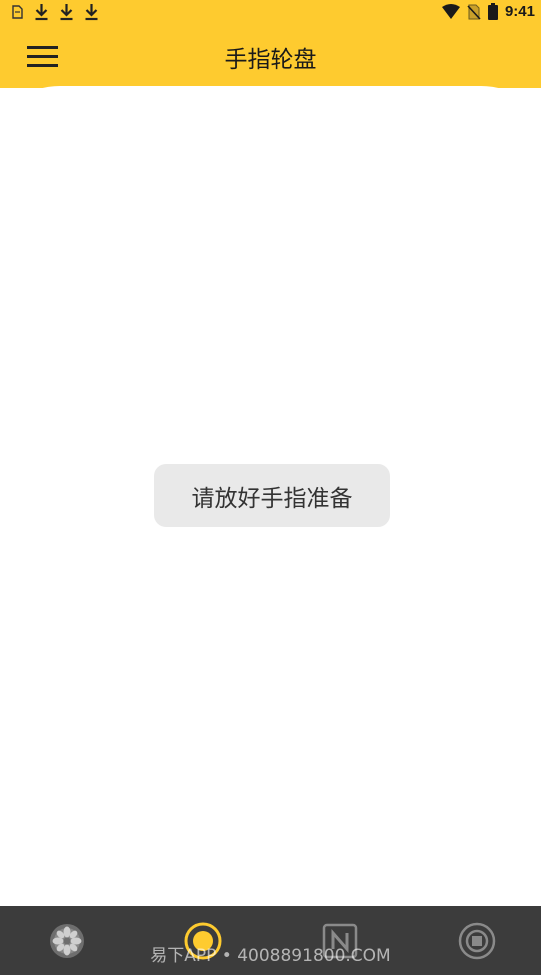 The height and width of the screenshot is (975, 541). I want to click on nav-item-n, so click(340, 941).